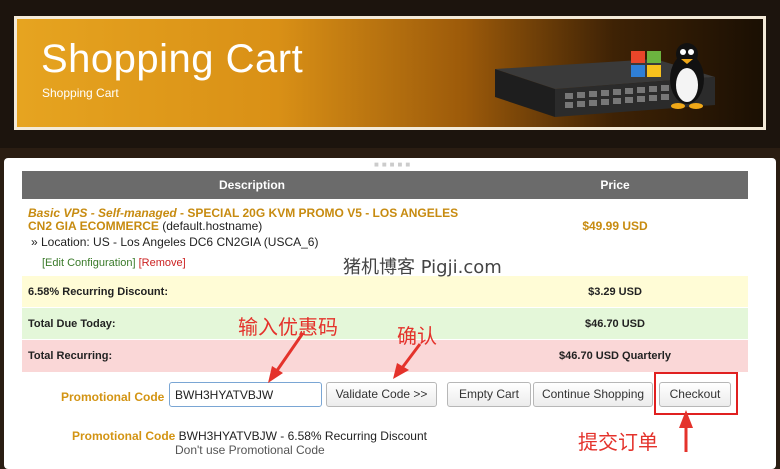 This screenshot has width=780, height=469. Describe the element at coordinates (385, 355) in the screenshot. I see `total-recurring-row: Total Recurring: $46.70 USD Quarterly` at that location.